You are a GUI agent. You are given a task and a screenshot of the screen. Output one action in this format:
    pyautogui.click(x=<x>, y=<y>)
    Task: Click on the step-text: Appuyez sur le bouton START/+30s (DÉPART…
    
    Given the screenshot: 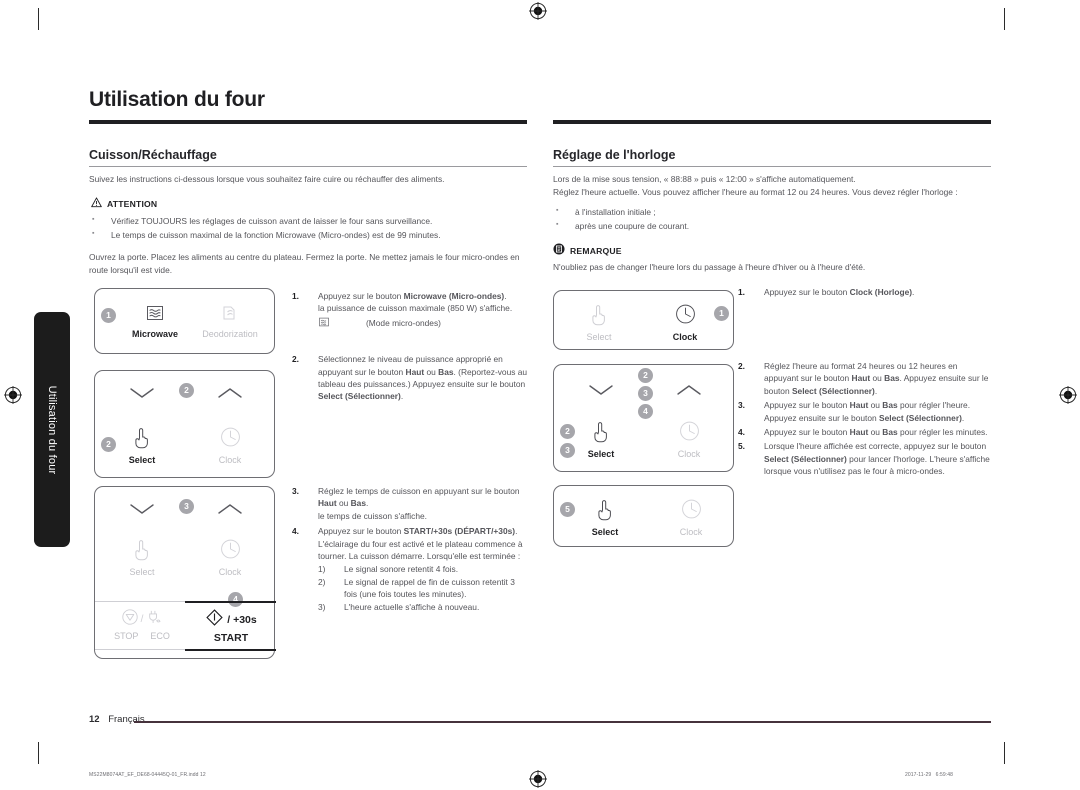 What is the action you would take?
    pyautogui.click(x=420, y=544)
    